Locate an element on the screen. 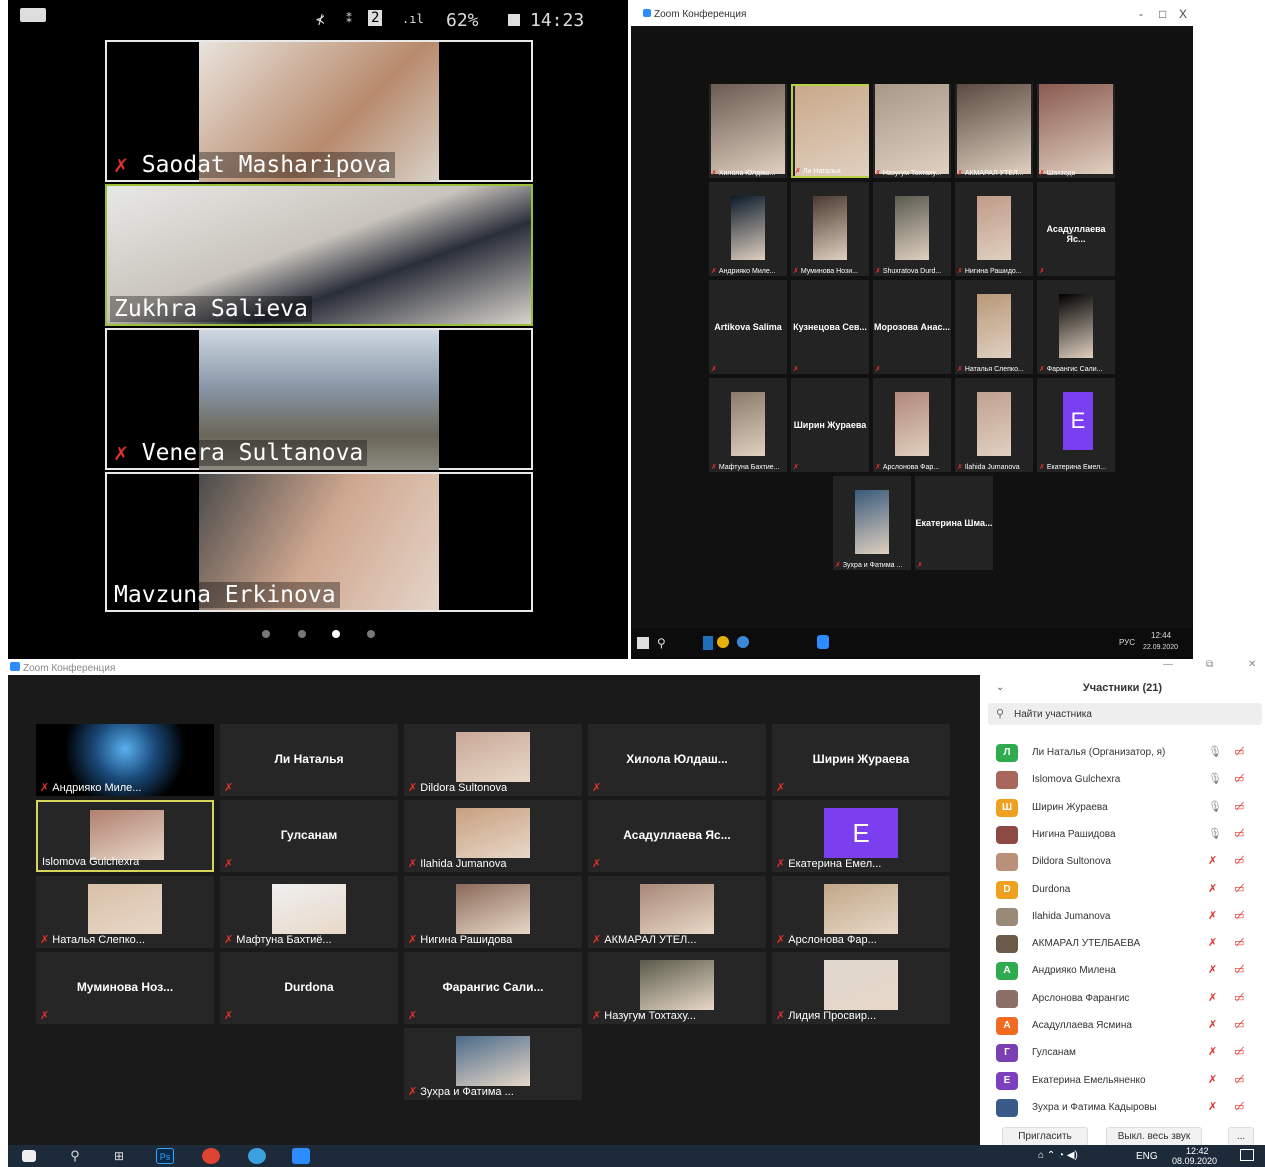 The height and width of the screenshot is (1167, 1265). video-tile: Islomova Gulchexra is located at coordinates (125, 836).